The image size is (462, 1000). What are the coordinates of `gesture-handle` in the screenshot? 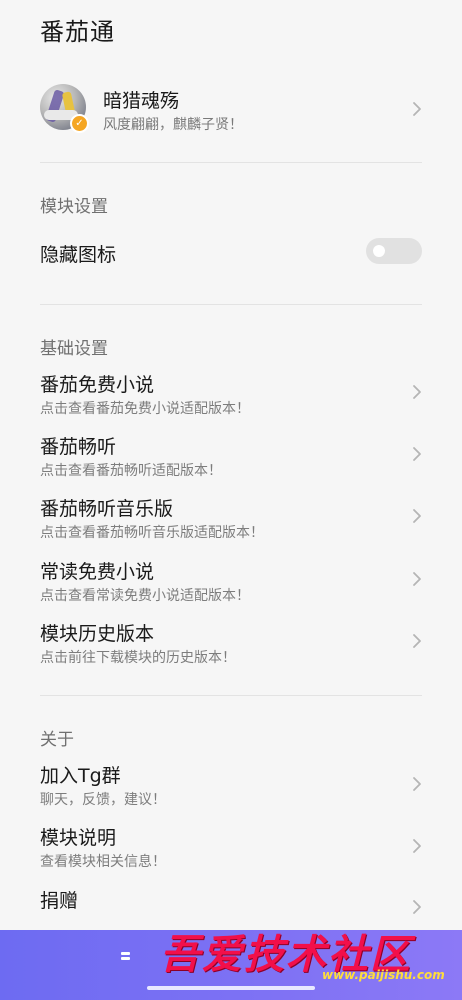 It's located at (231, 988).